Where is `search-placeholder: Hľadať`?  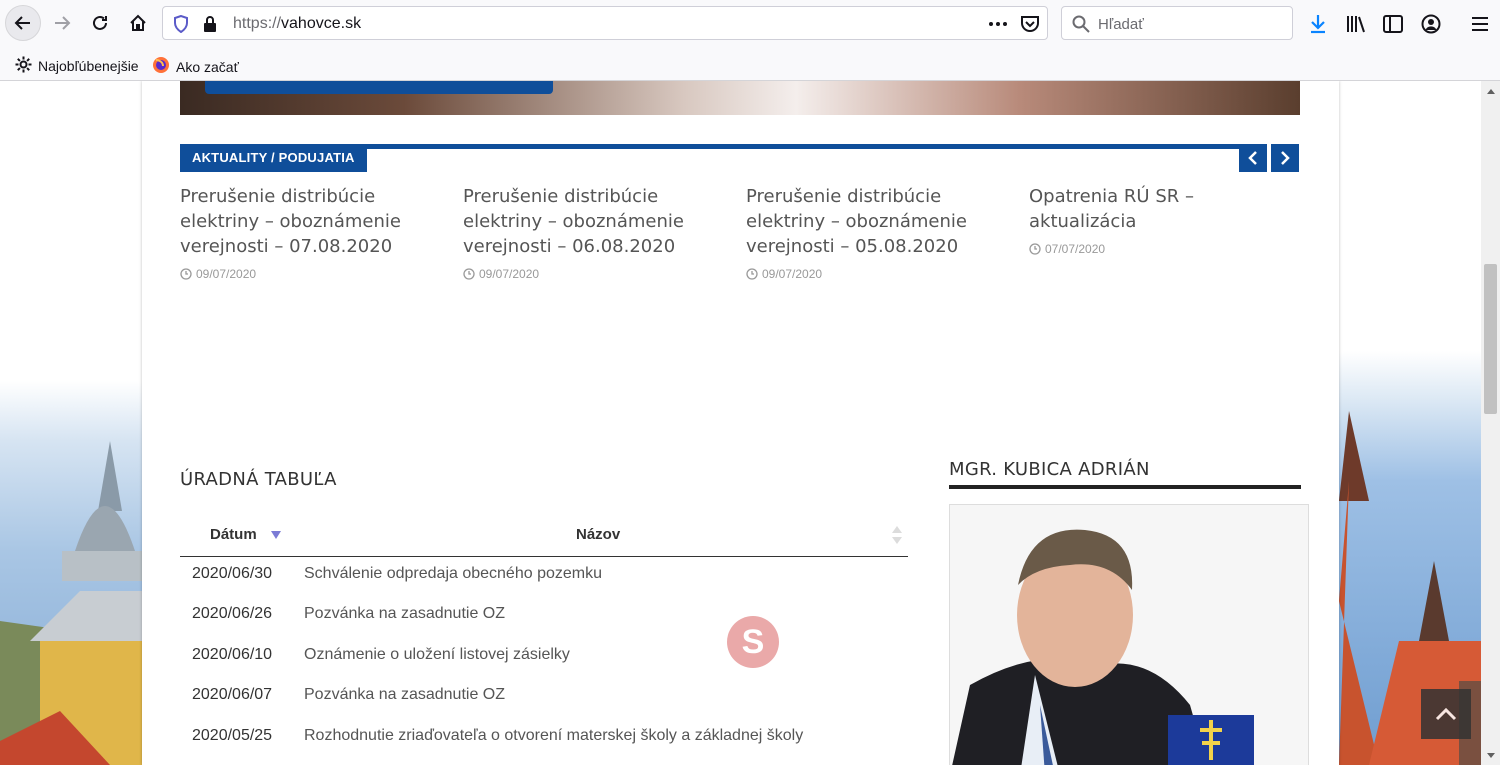
search-placeholder: Hľadať is located at coordinates (1121, 24).